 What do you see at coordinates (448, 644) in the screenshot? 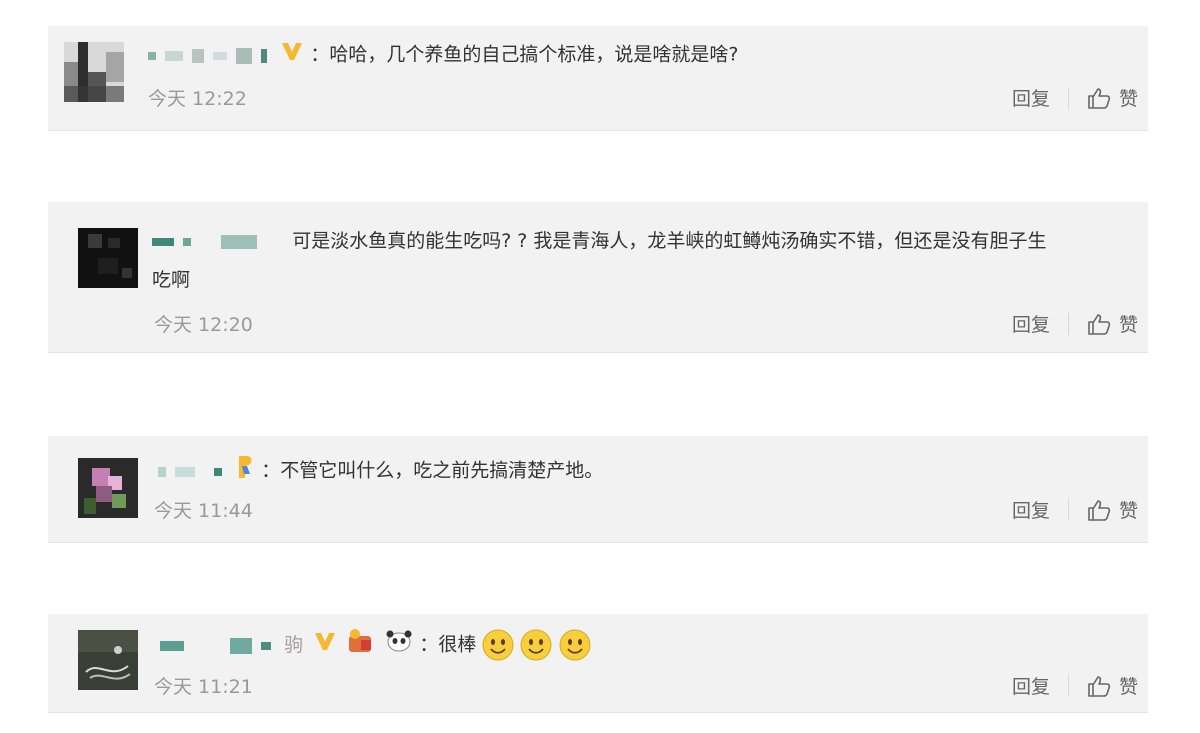
I see `comment-text: ：很棒` at bounding box center [448, 644].